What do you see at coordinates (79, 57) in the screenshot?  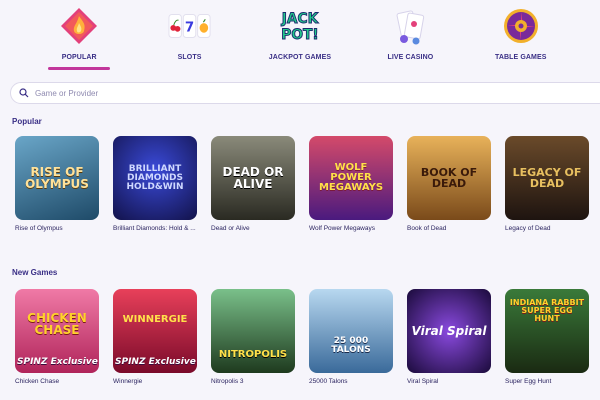 I see `category-label: POPULAR` at bounding box center [79, 57].